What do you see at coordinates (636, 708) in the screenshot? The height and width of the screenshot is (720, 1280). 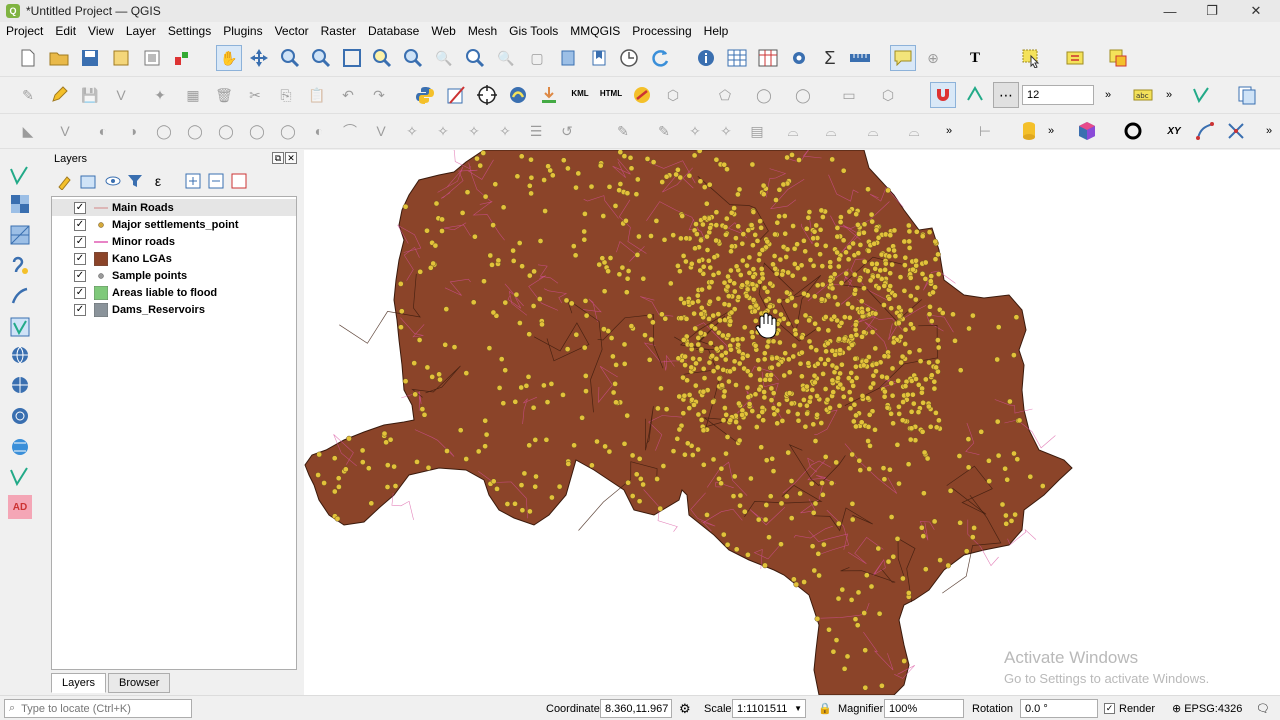 I see `coordinate-field: 8.360,11.967` at bounding box center [636, 708].